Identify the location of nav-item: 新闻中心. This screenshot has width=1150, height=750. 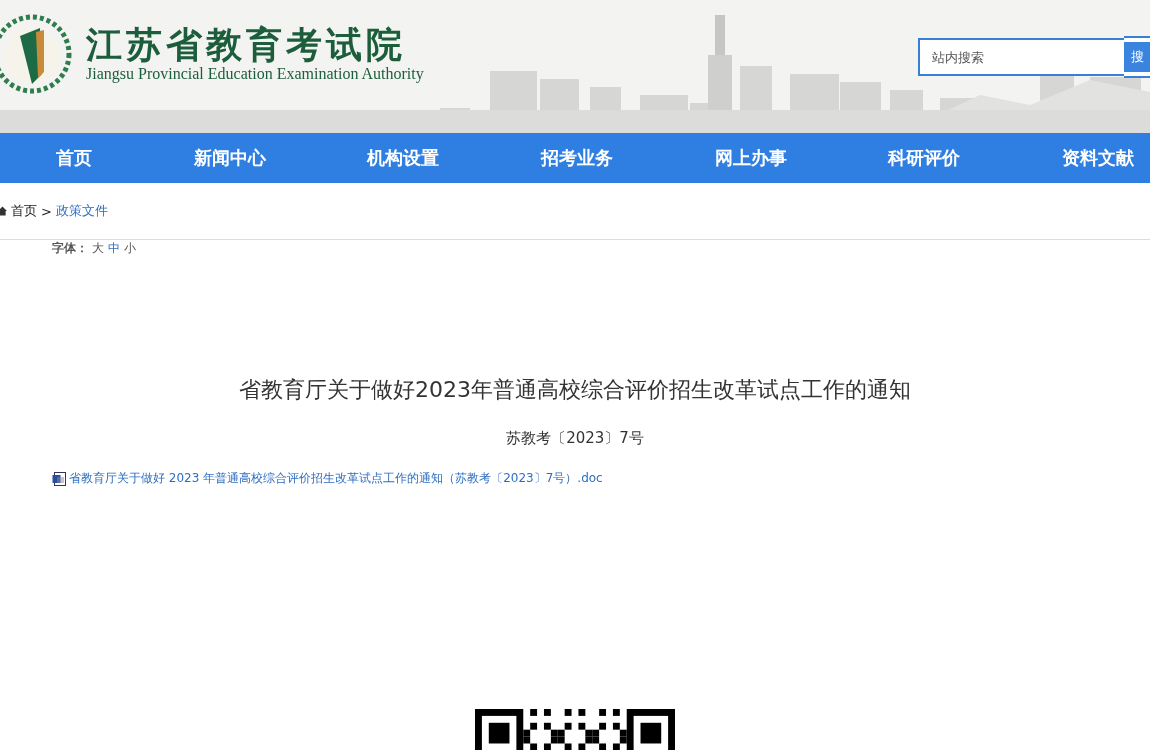
(229, 158).